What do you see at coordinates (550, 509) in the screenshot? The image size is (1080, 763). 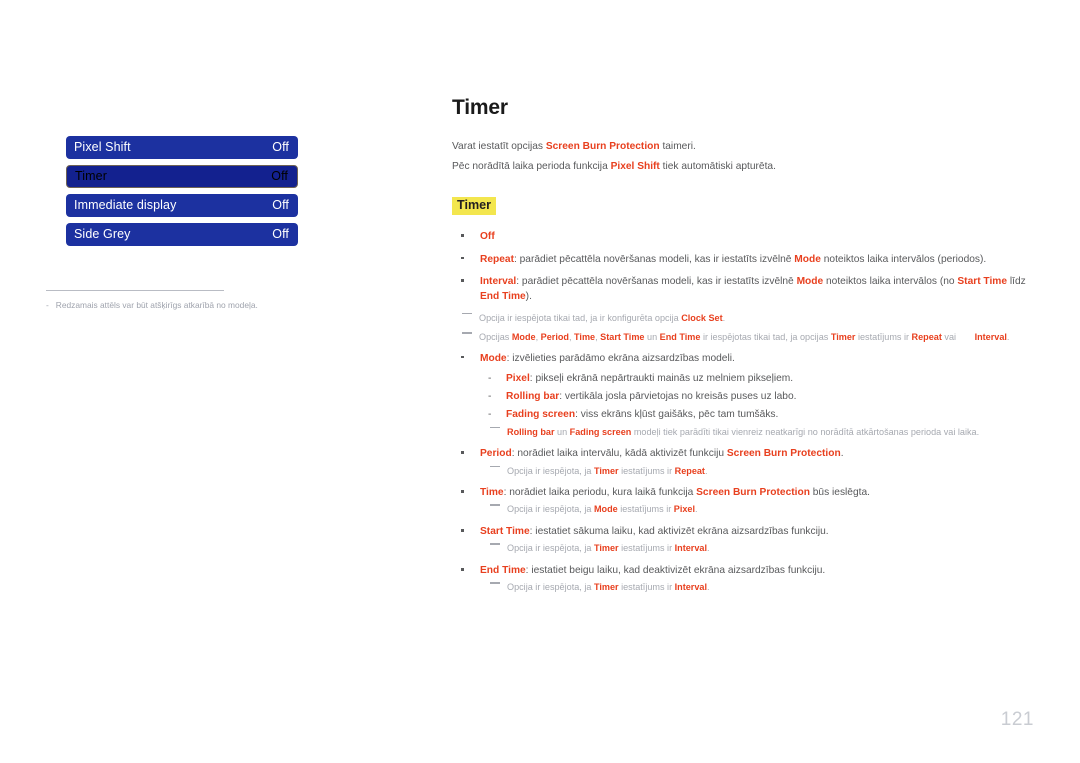 I see `time-note-text-a: Opcija ir iespējota, ja` at bounding box center [550, 509].